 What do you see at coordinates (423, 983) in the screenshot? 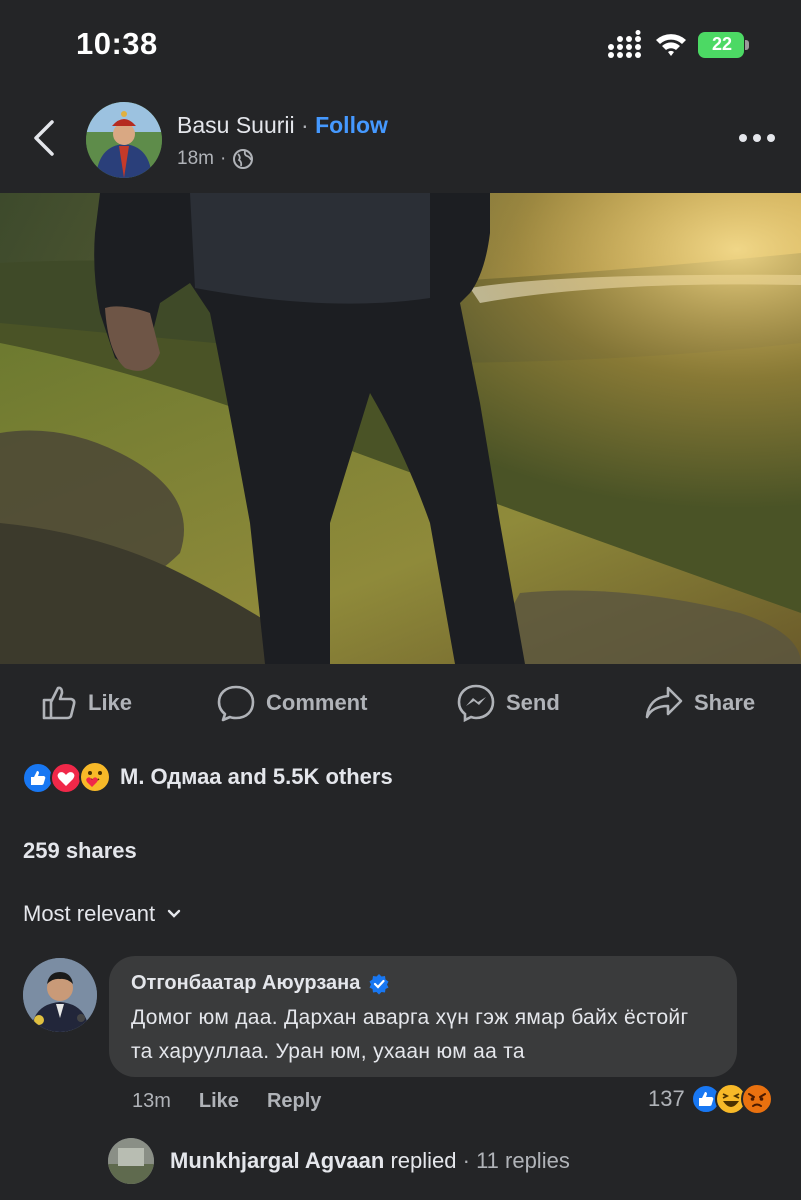
I see `commenter-line: Отгонбаатар Аюурзана` at bounding box center [423, 983].